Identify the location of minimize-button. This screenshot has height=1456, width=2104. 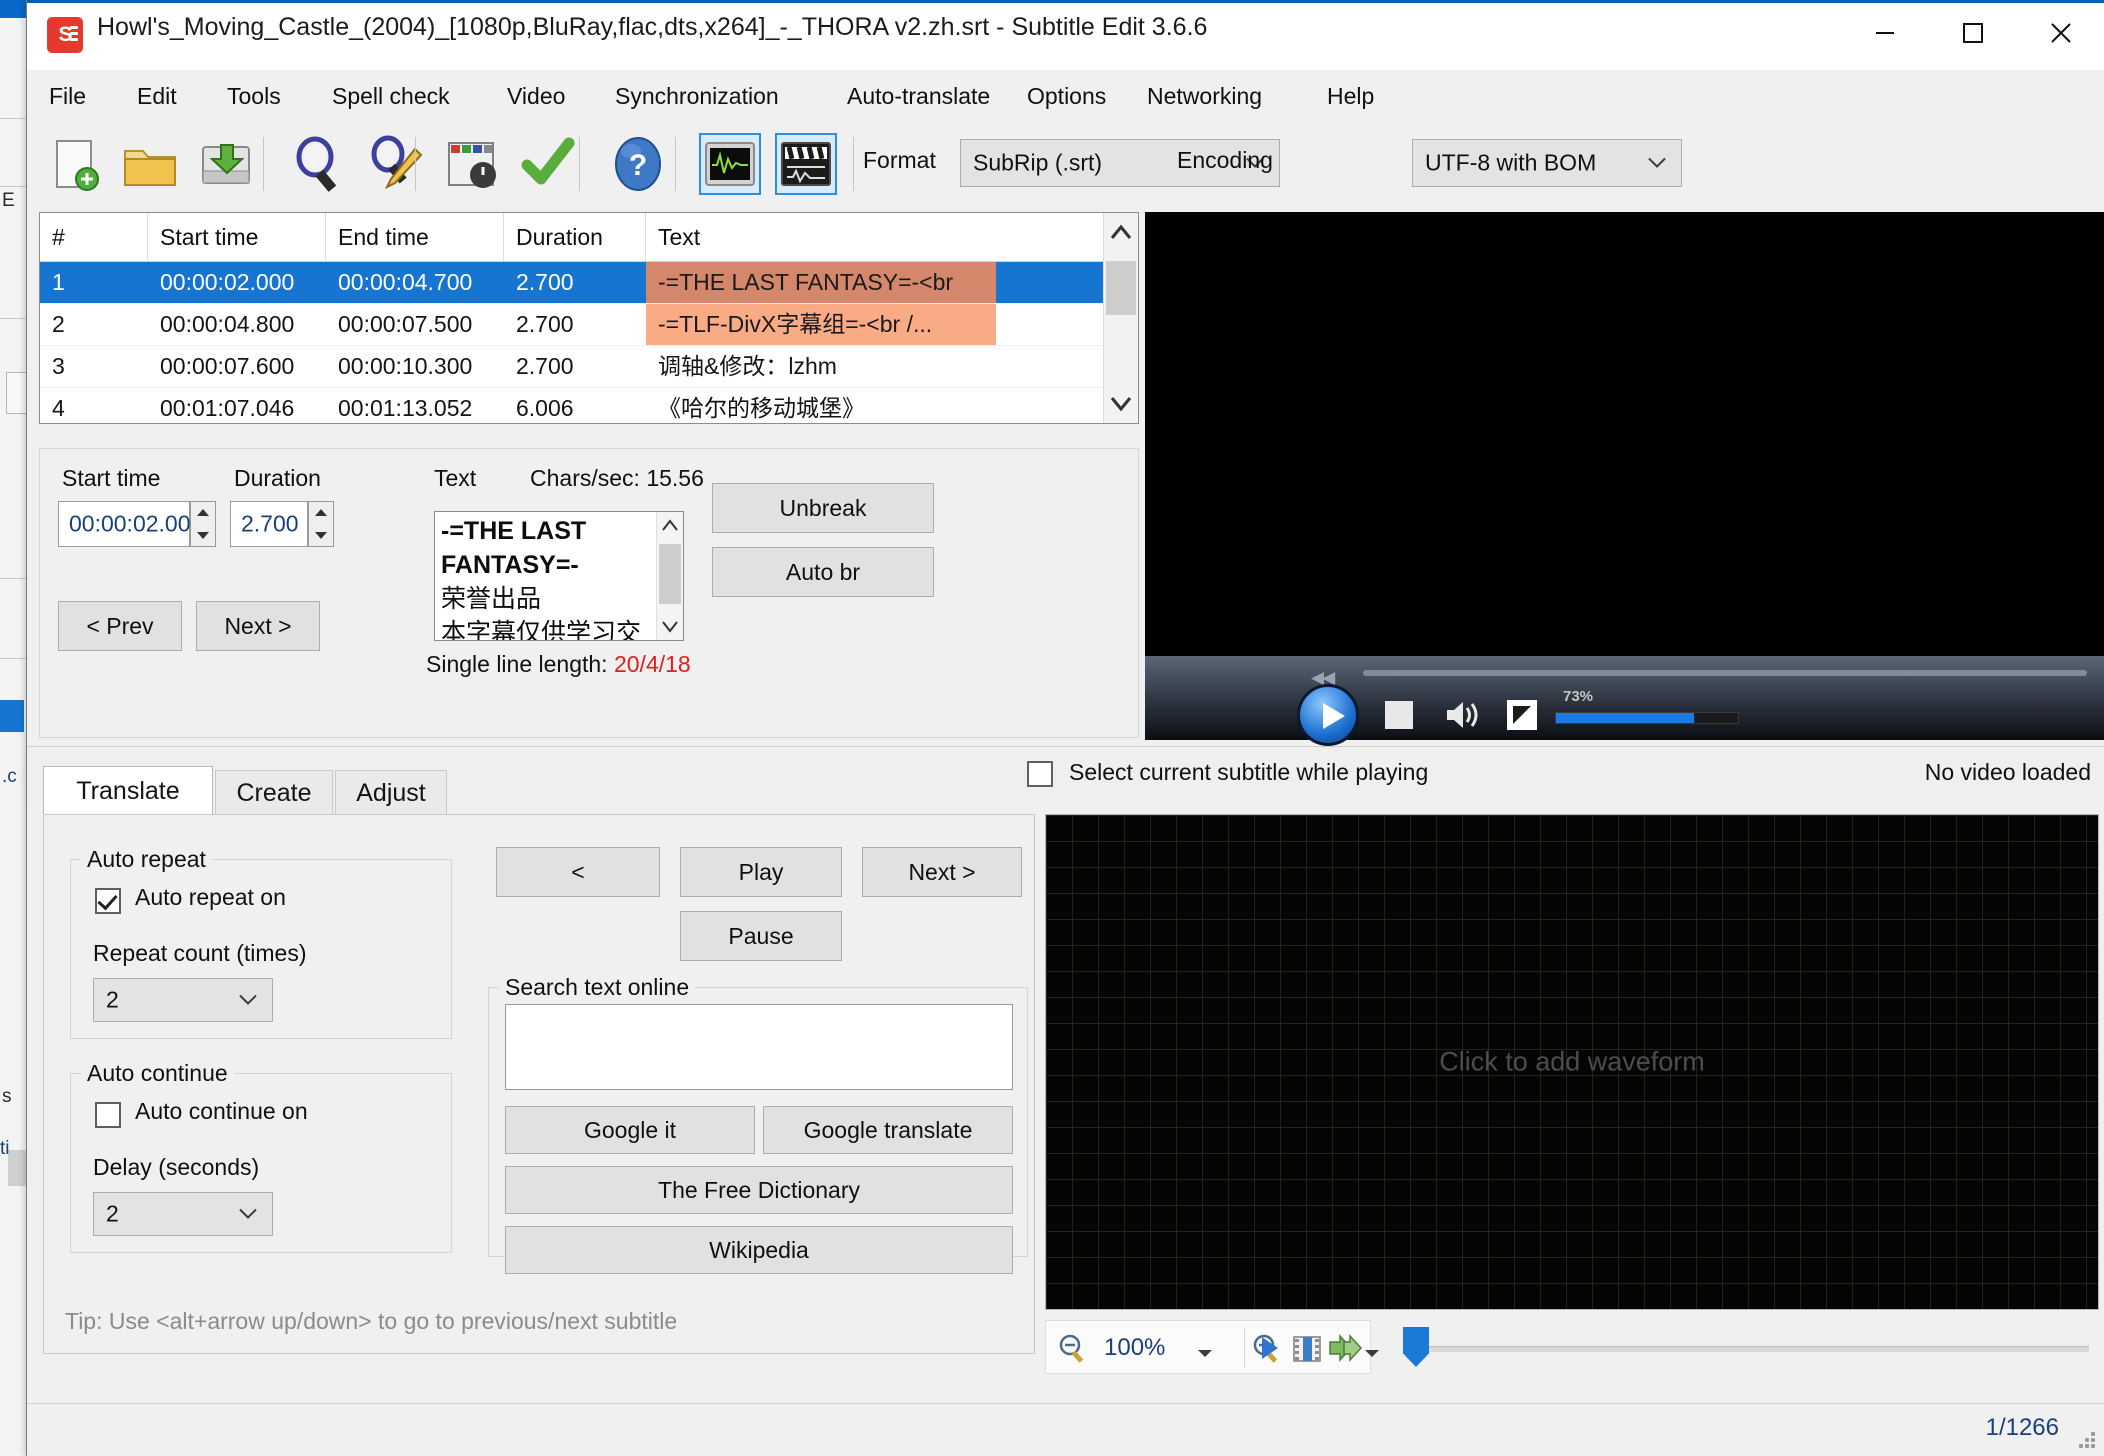
(1885, 33).